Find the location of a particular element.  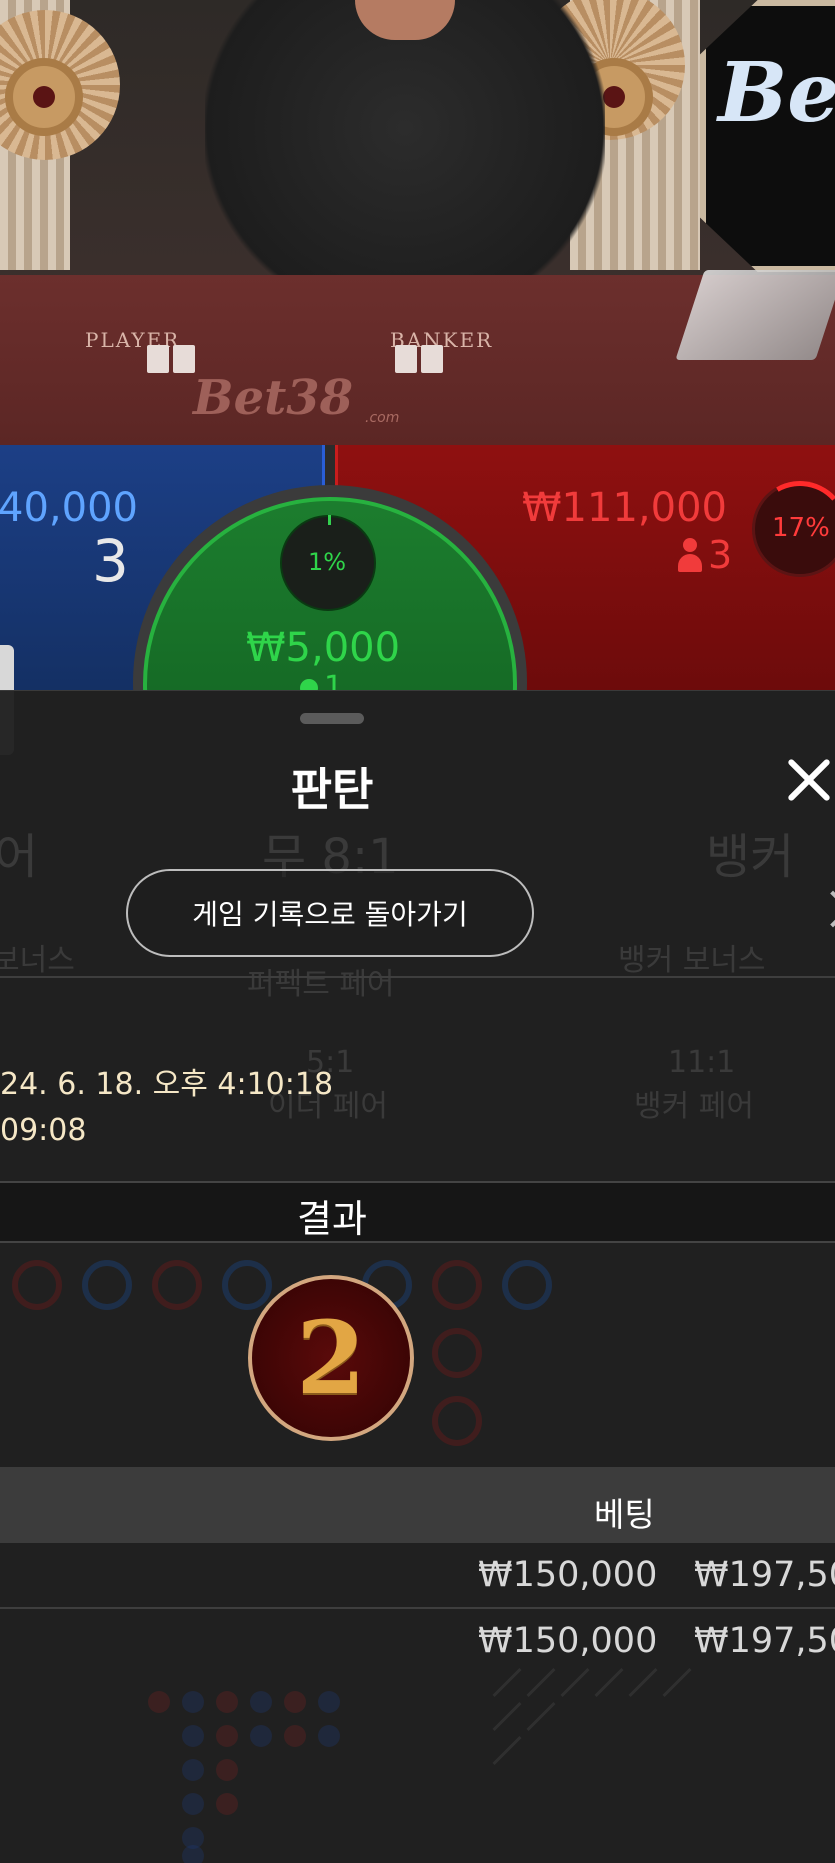

ghost-perfect-pair: 퍼펙트 페어 is located at coordinates (321, 984).